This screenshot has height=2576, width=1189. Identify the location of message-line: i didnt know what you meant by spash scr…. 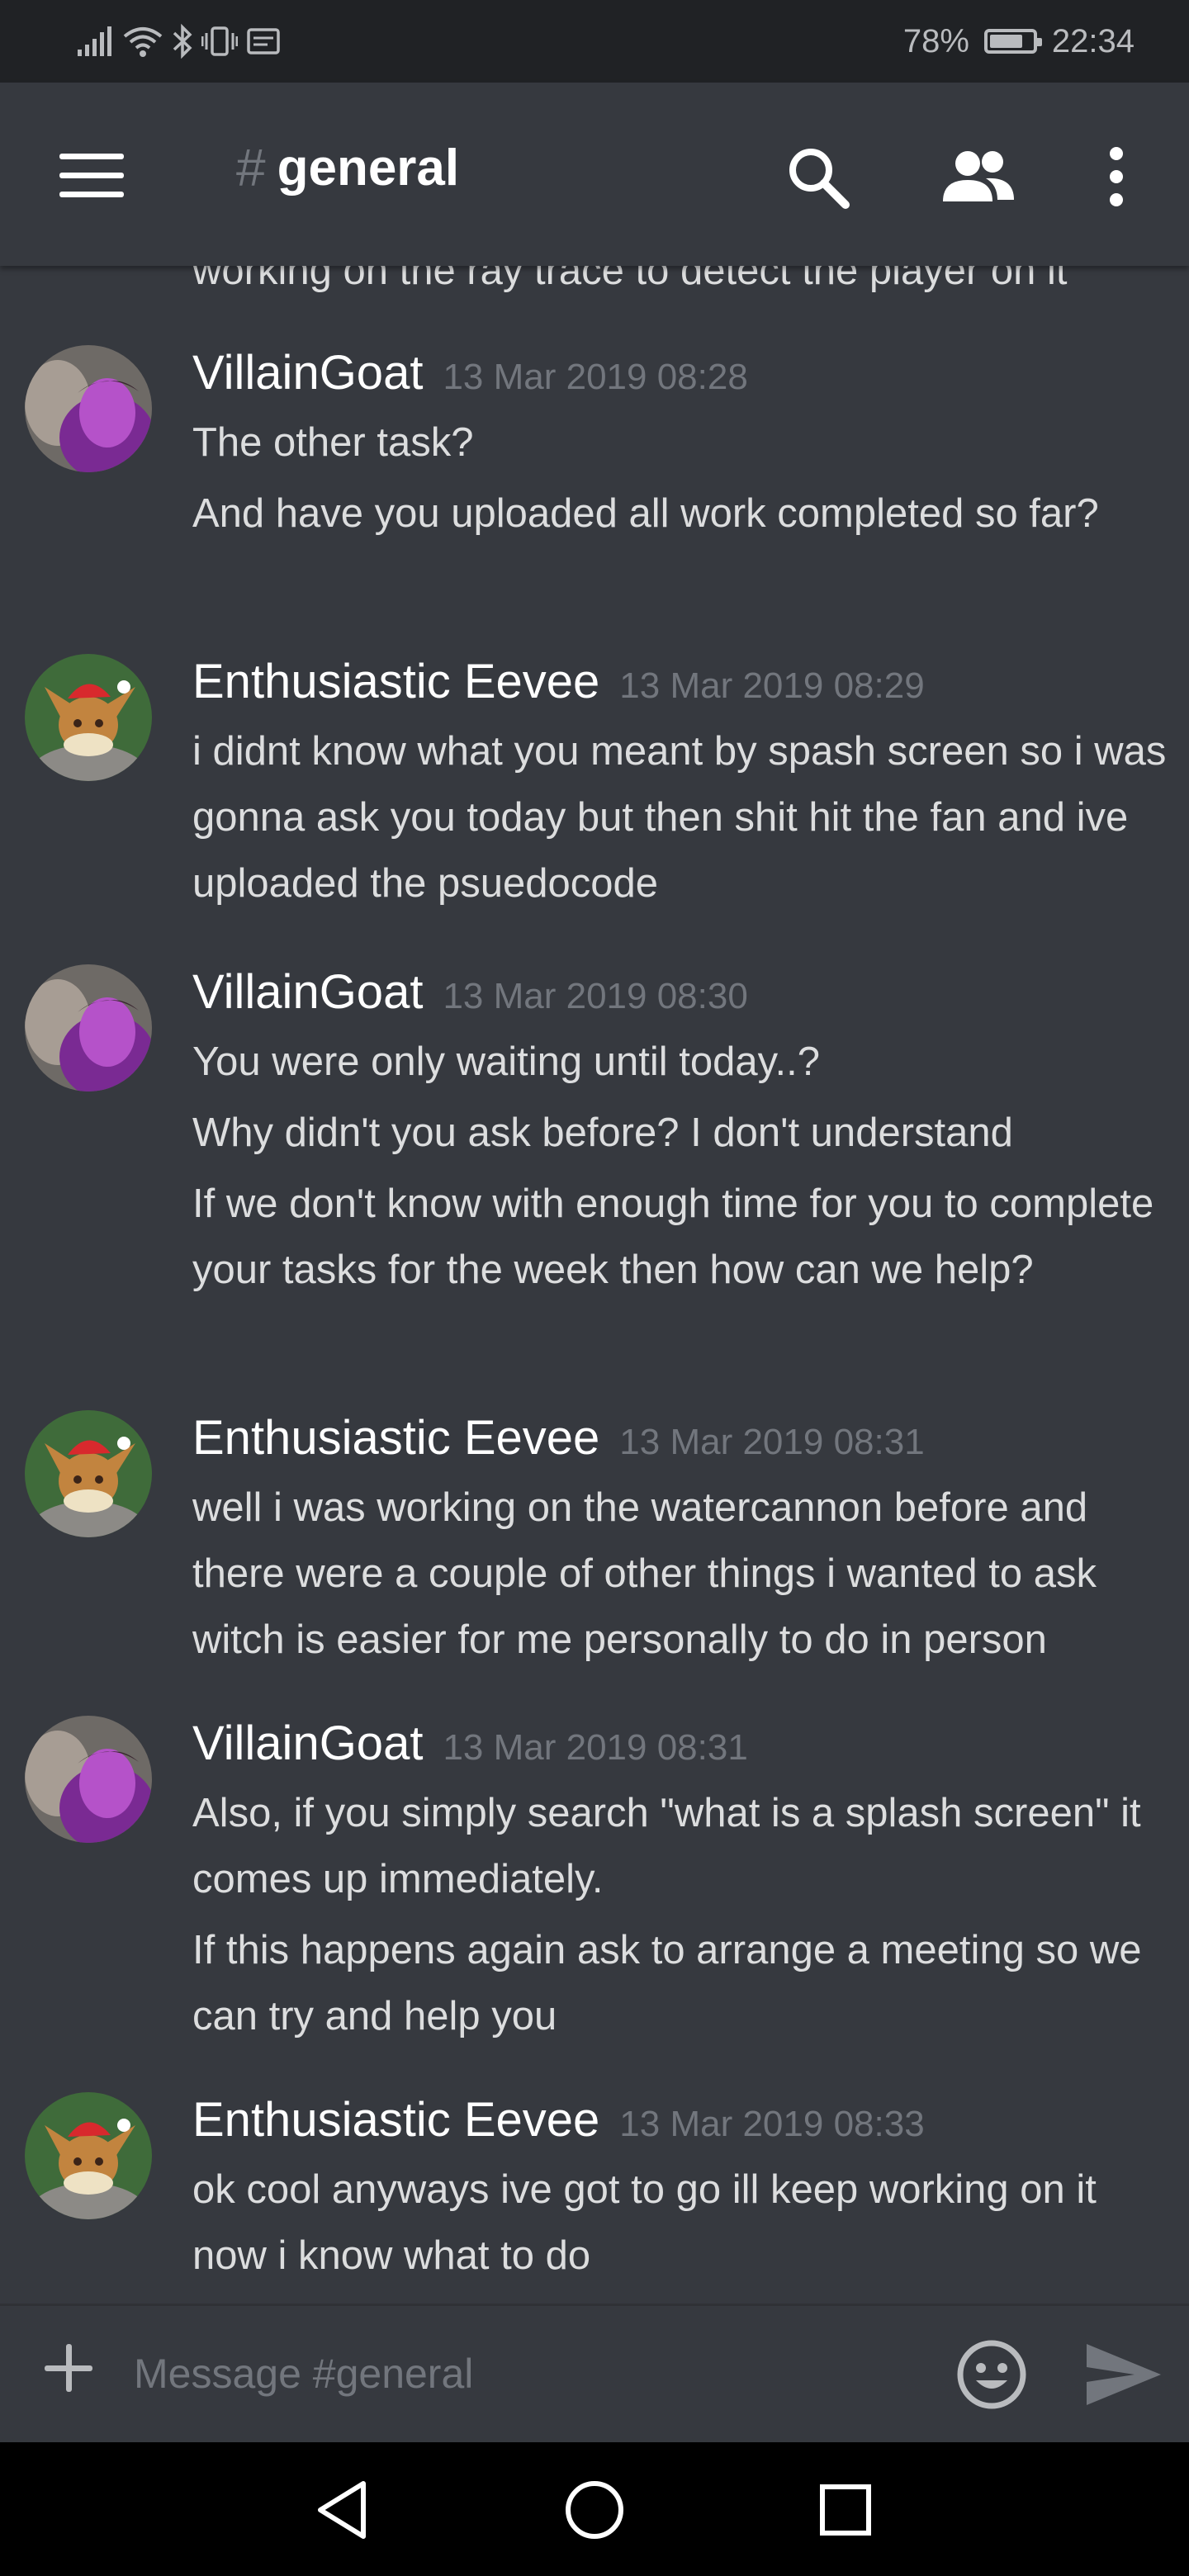
(679, 817).